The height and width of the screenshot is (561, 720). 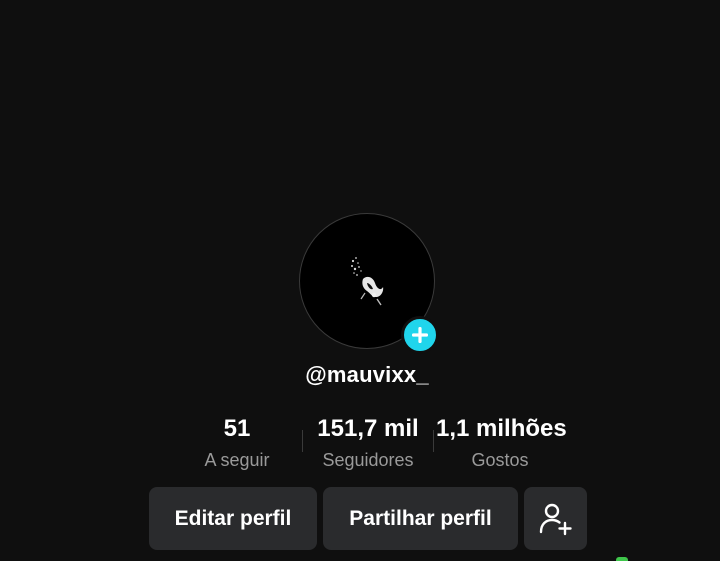 I want to click on username: @mauvixx_, so click(x=367, y=374).